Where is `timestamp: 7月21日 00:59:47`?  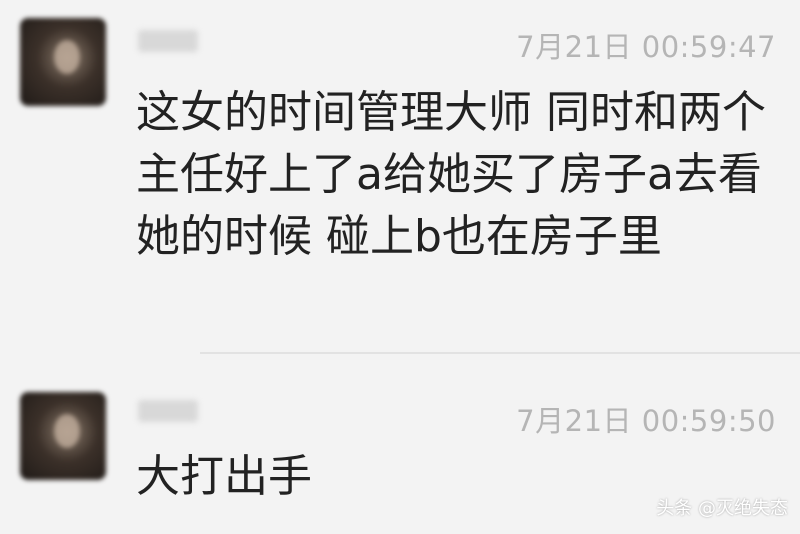 timestamp: 7月21日 00:59:47 is located at coordinates (646, 47).